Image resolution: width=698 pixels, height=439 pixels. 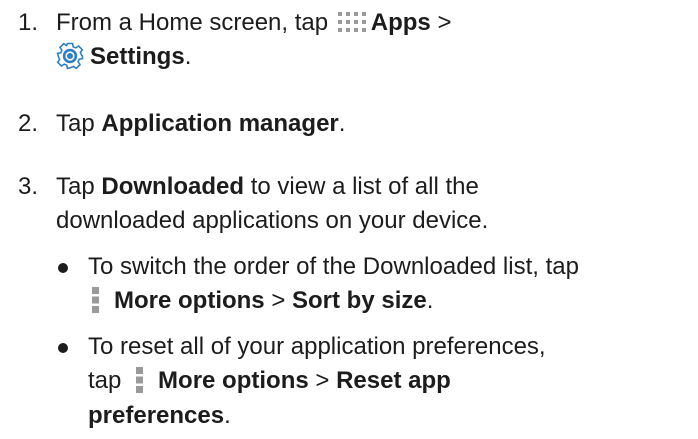 I want to click on settings-label: Settings, so click(x=137, y=56).